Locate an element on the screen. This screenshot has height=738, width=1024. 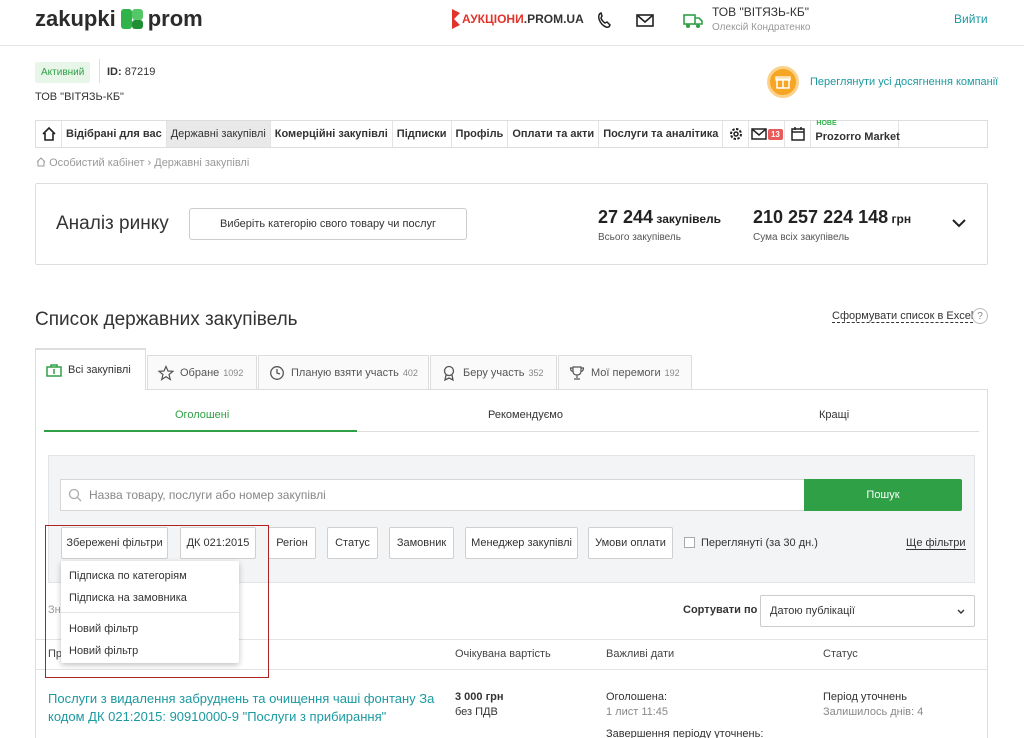
tab-wins-label: Мої перемоги is located at coordinates (626, 372).